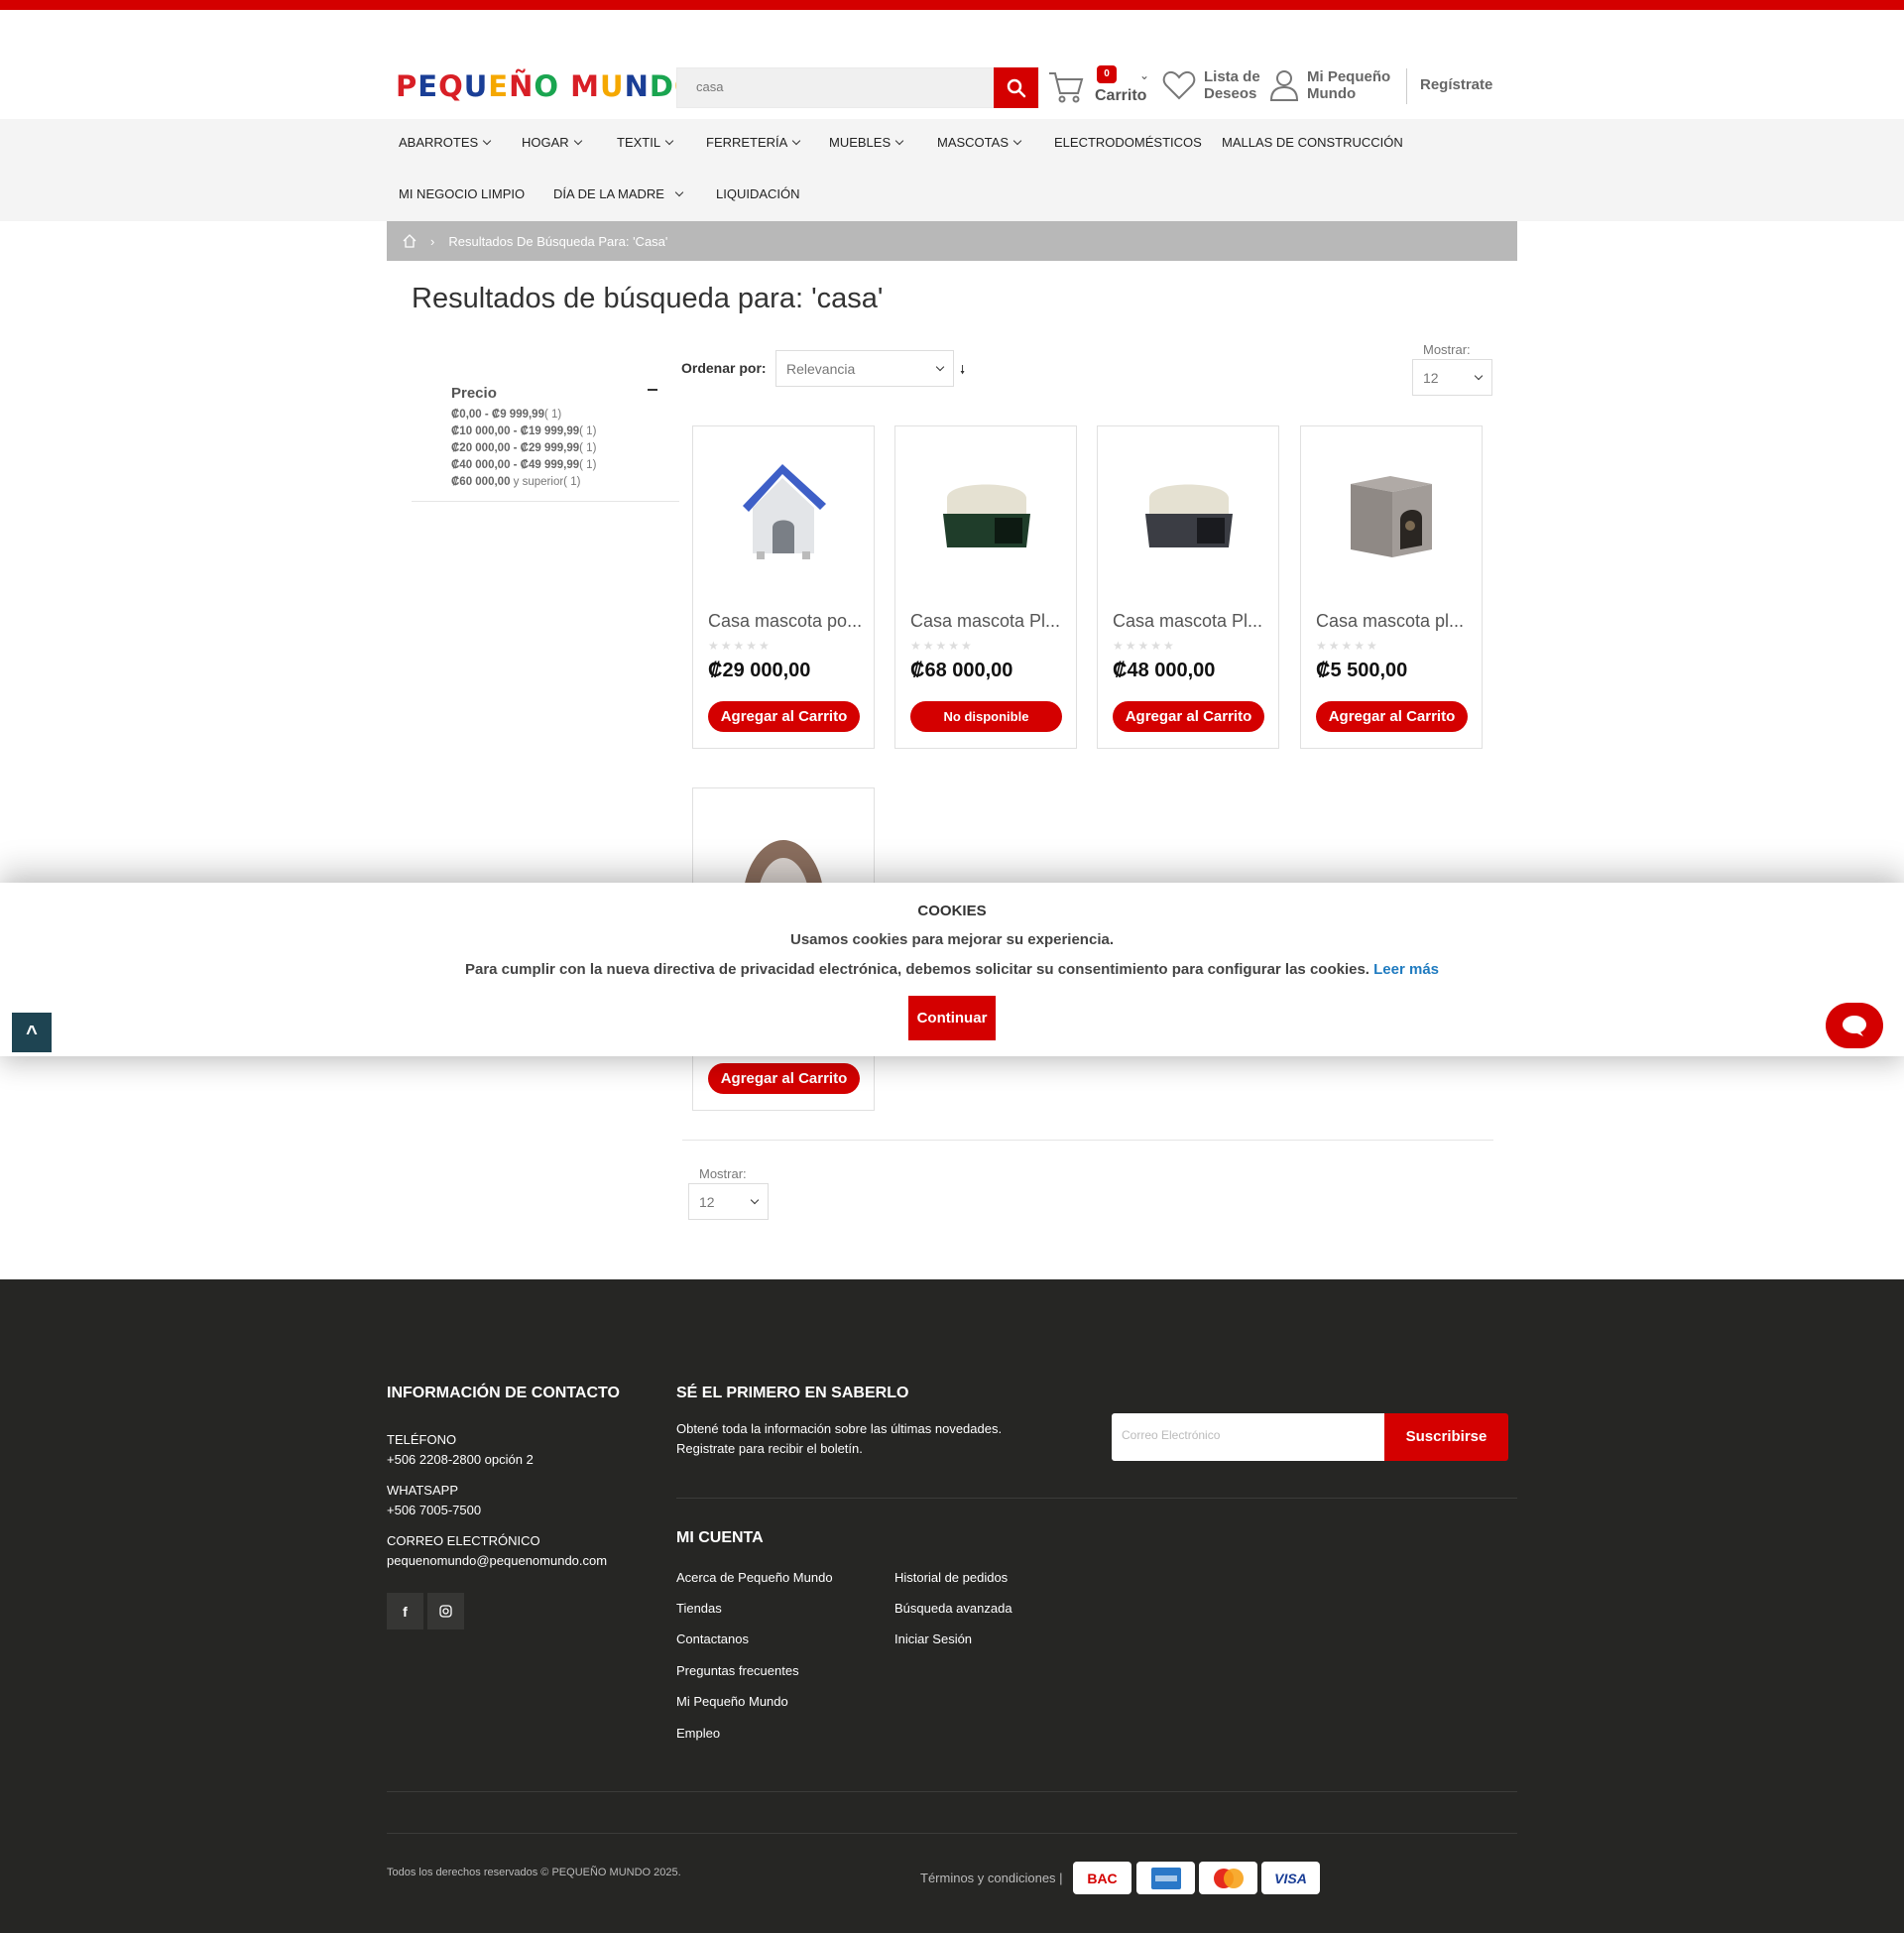  I want to click on footer-link: Empleo, so click(698, 1733).